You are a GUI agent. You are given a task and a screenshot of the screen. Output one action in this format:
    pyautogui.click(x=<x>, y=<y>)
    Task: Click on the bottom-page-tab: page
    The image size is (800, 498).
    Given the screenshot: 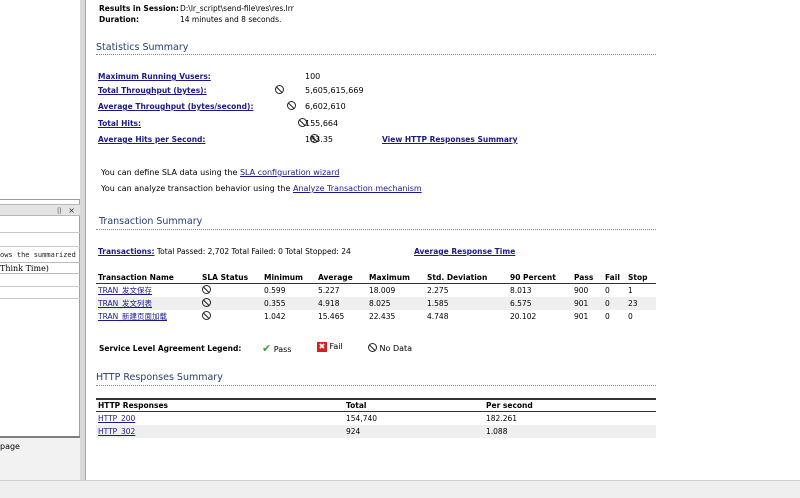 What is the action you would take?
    pyautogui.click(x=40, y=458)
    